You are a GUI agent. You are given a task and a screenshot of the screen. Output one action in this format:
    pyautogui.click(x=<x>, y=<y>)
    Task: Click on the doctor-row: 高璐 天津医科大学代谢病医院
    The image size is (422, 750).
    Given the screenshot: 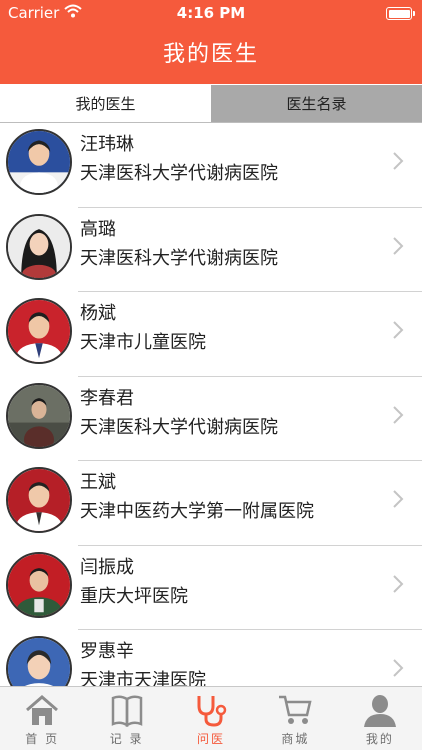 What is the action you would take?
    pyautogui.click(x=211, y=250)
    